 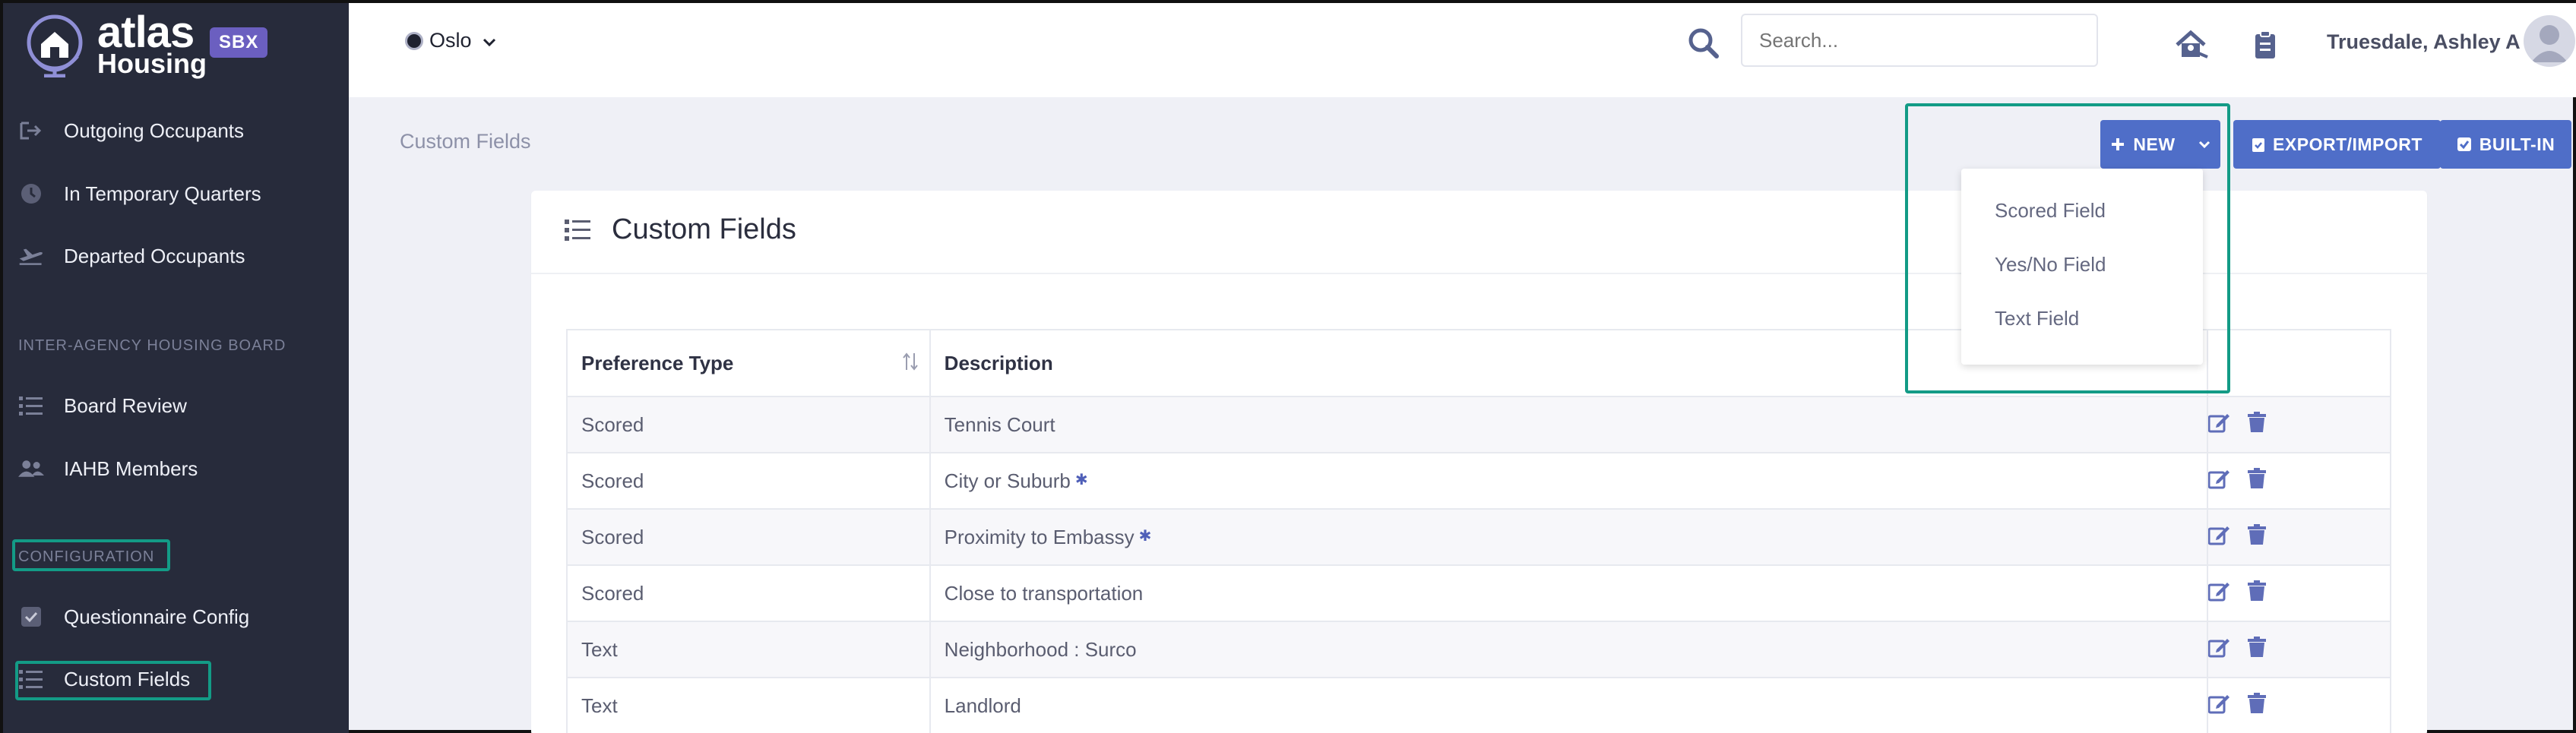 What do you see at coordinates (983, 705) in the screenshot?
I see `description-value: Landlord` at bounding box center [983, 705].